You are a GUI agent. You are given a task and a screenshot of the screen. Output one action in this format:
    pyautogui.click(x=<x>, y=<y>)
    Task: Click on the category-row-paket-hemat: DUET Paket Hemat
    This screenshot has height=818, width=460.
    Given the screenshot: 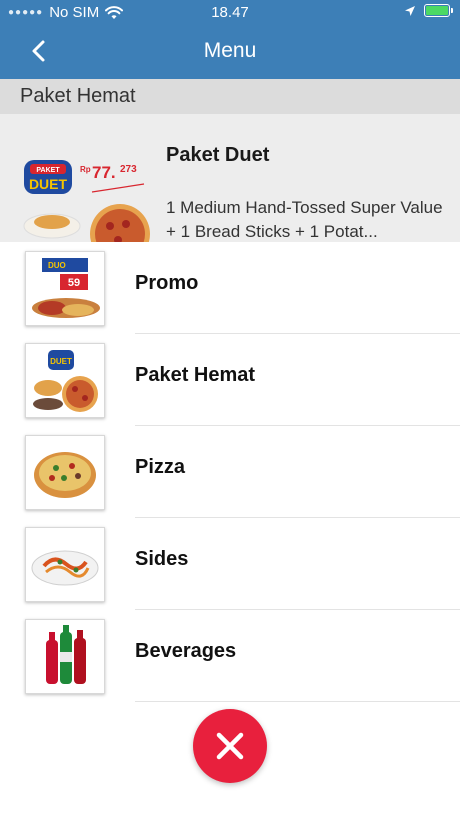 What is the action you would take?
    pyautogui.click(x=230, y=380)
    